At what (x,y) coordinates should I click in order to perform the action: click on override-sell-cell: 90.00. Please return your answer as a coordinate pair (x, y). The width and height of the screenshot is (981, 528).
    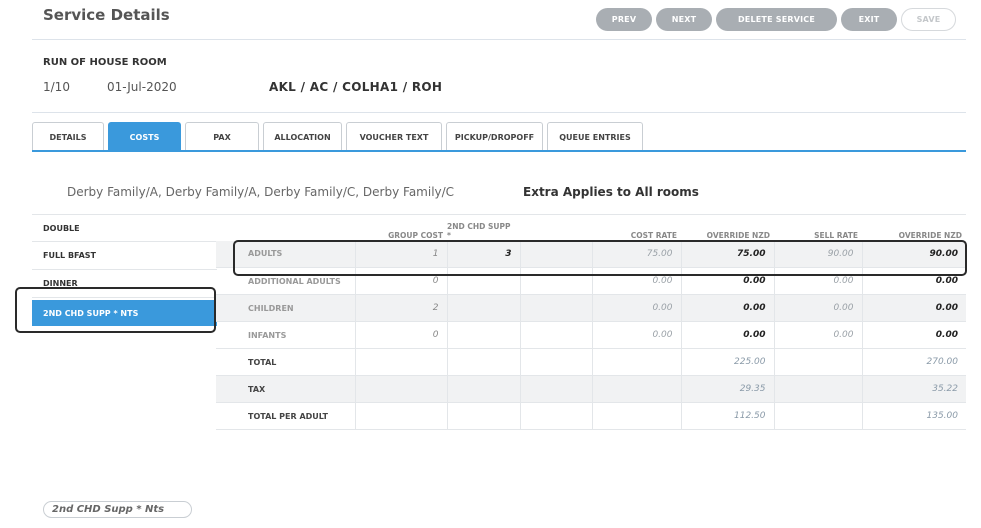
    Looking at the image, I should click on (914, 254).